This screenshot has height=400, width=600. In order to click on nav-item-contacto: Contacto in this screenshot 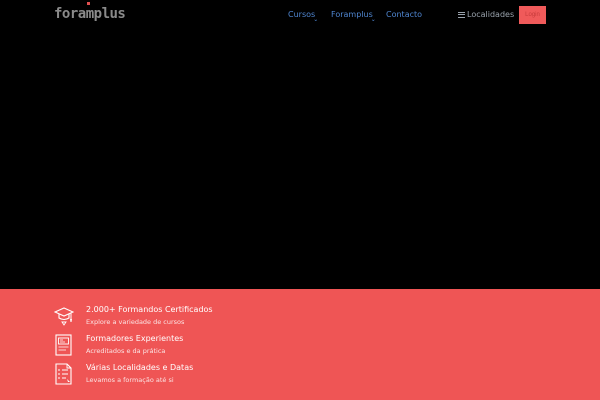, I will do `click(404, 14)`.